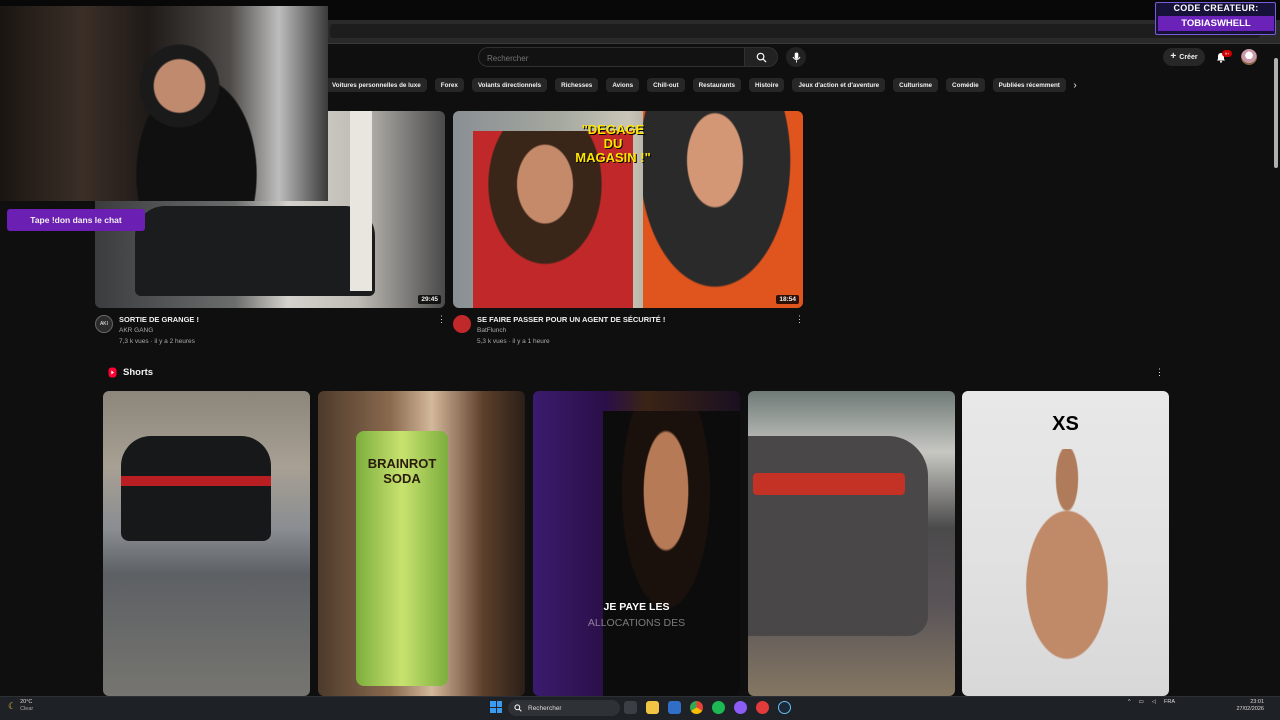 The width and height of the screenshot is (1280, 720). What do you see at coordinates (255, 251) in the screenshot?
I see `car-shape` at bounding box center [255, 251].